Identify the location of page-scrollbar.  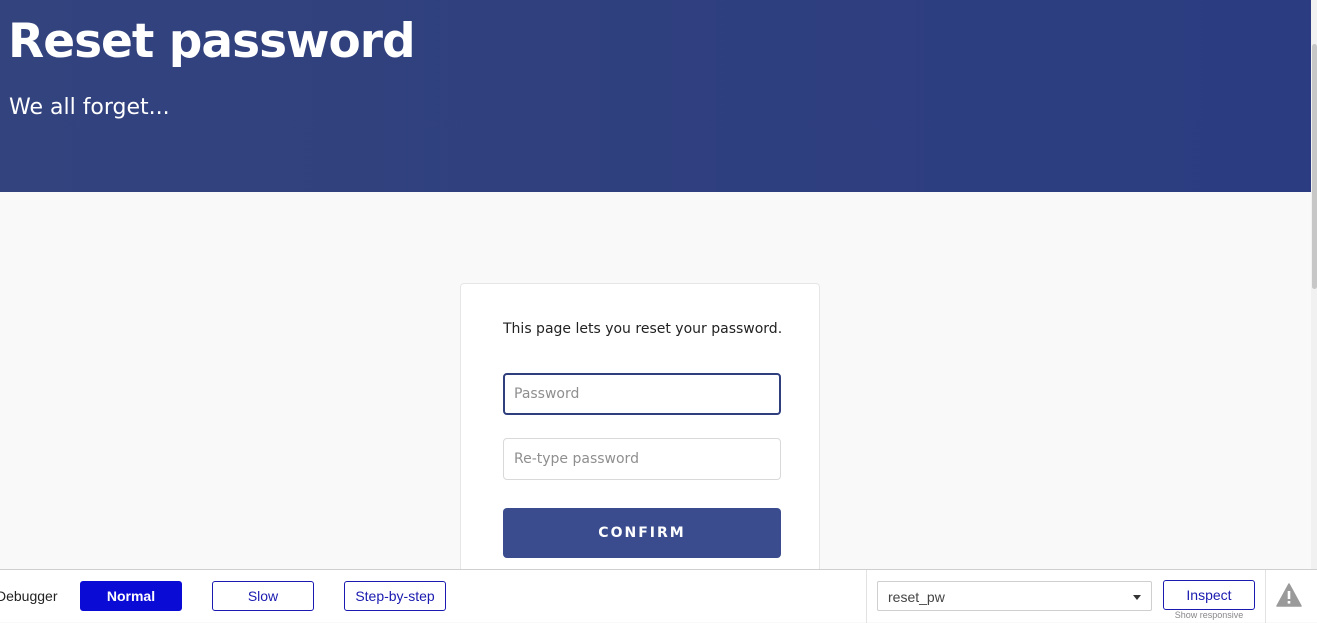
(1314, 285).